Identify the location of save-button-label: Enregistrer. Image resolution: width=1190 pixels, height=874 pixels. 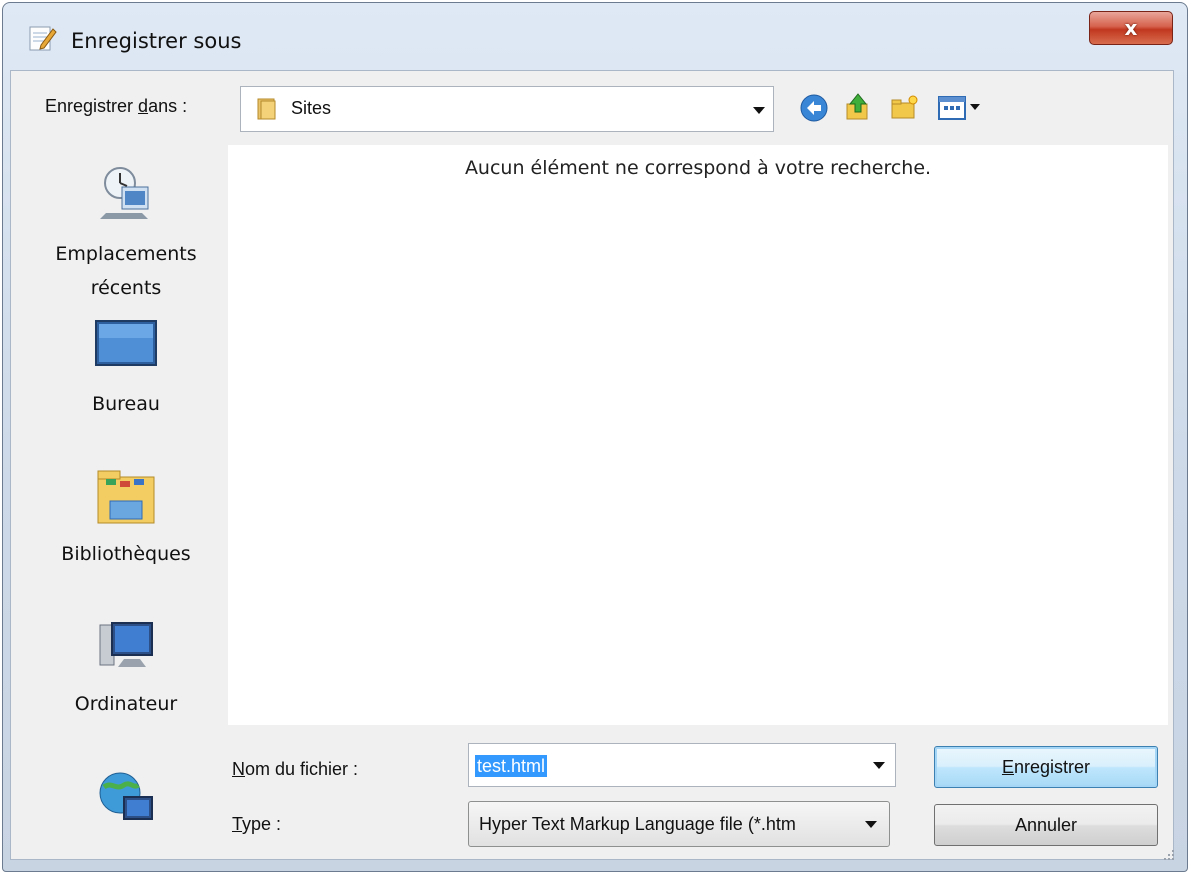
(1046, 766).